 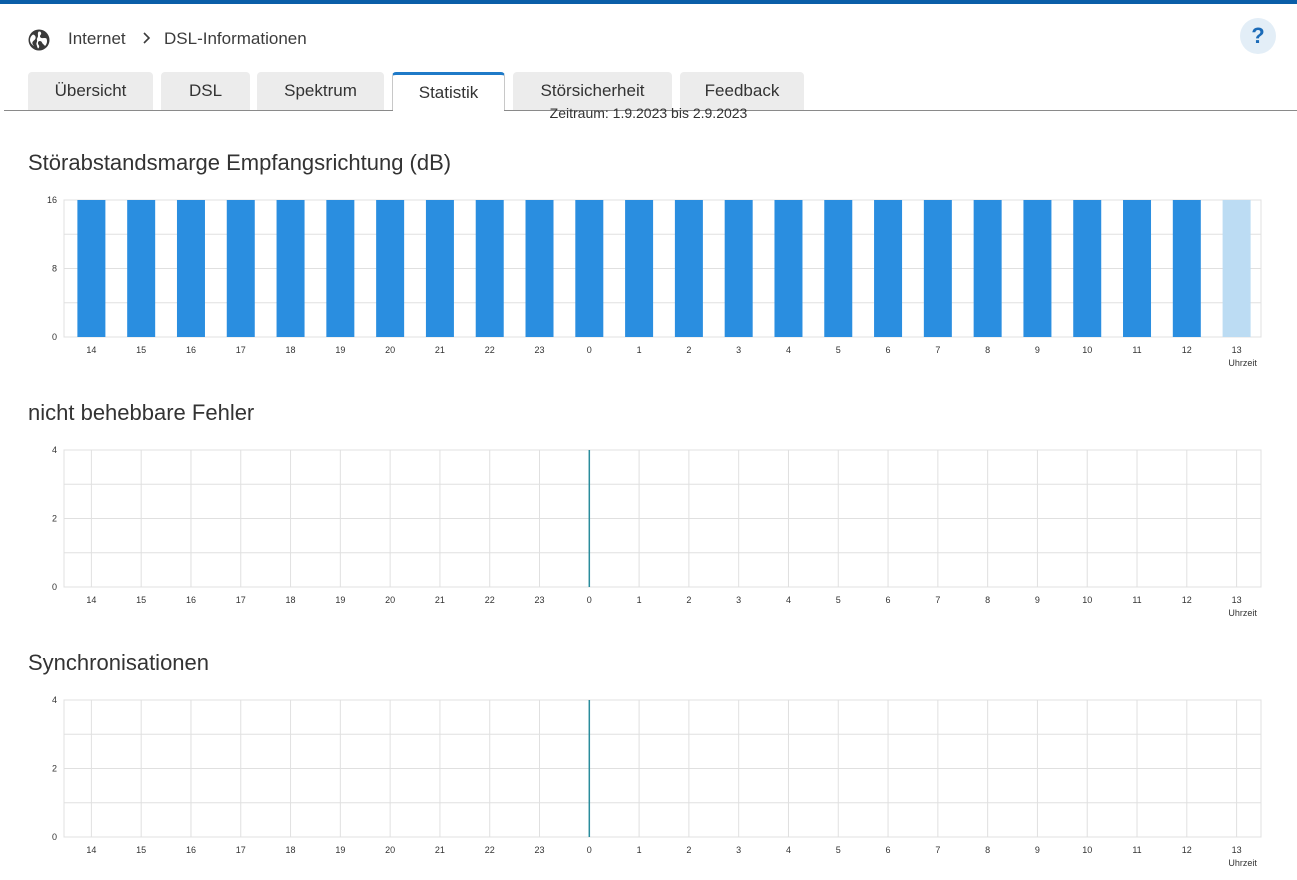 What do you see at coordinates (54, 269) in the screenshot?
I see `y-tick-label: 8` at bounding box center [54, 269].